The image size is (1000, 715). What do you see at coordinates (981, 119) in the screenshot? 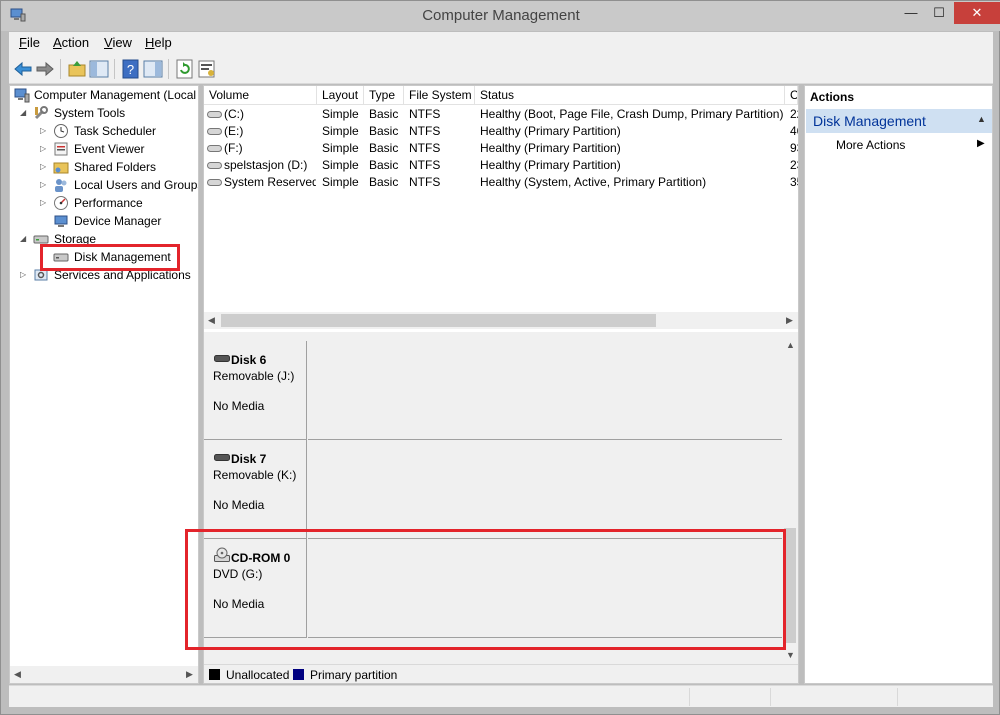
I see `collapse-arrow-icon: ▲` at bounding box center [981, 119].